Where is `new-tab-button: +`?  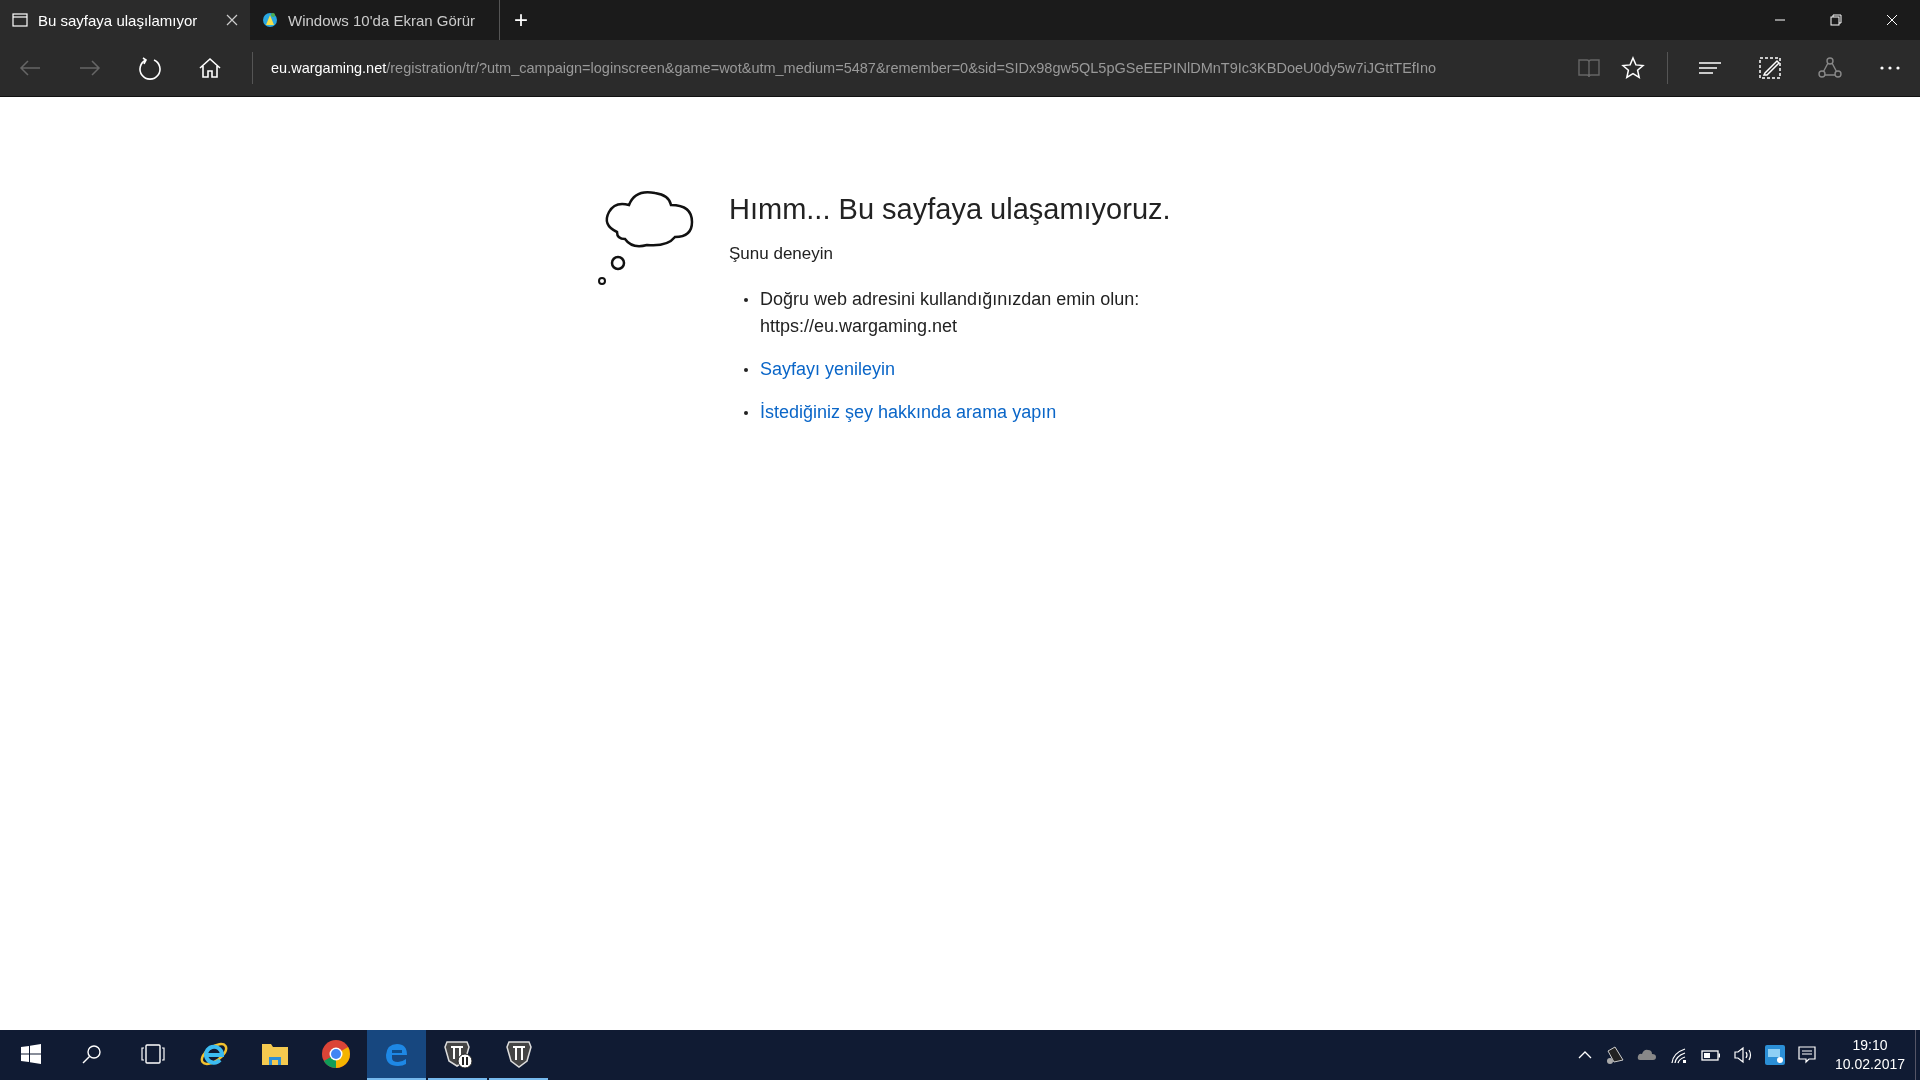
new-tab-button: + is located at coordinates (521, 20).